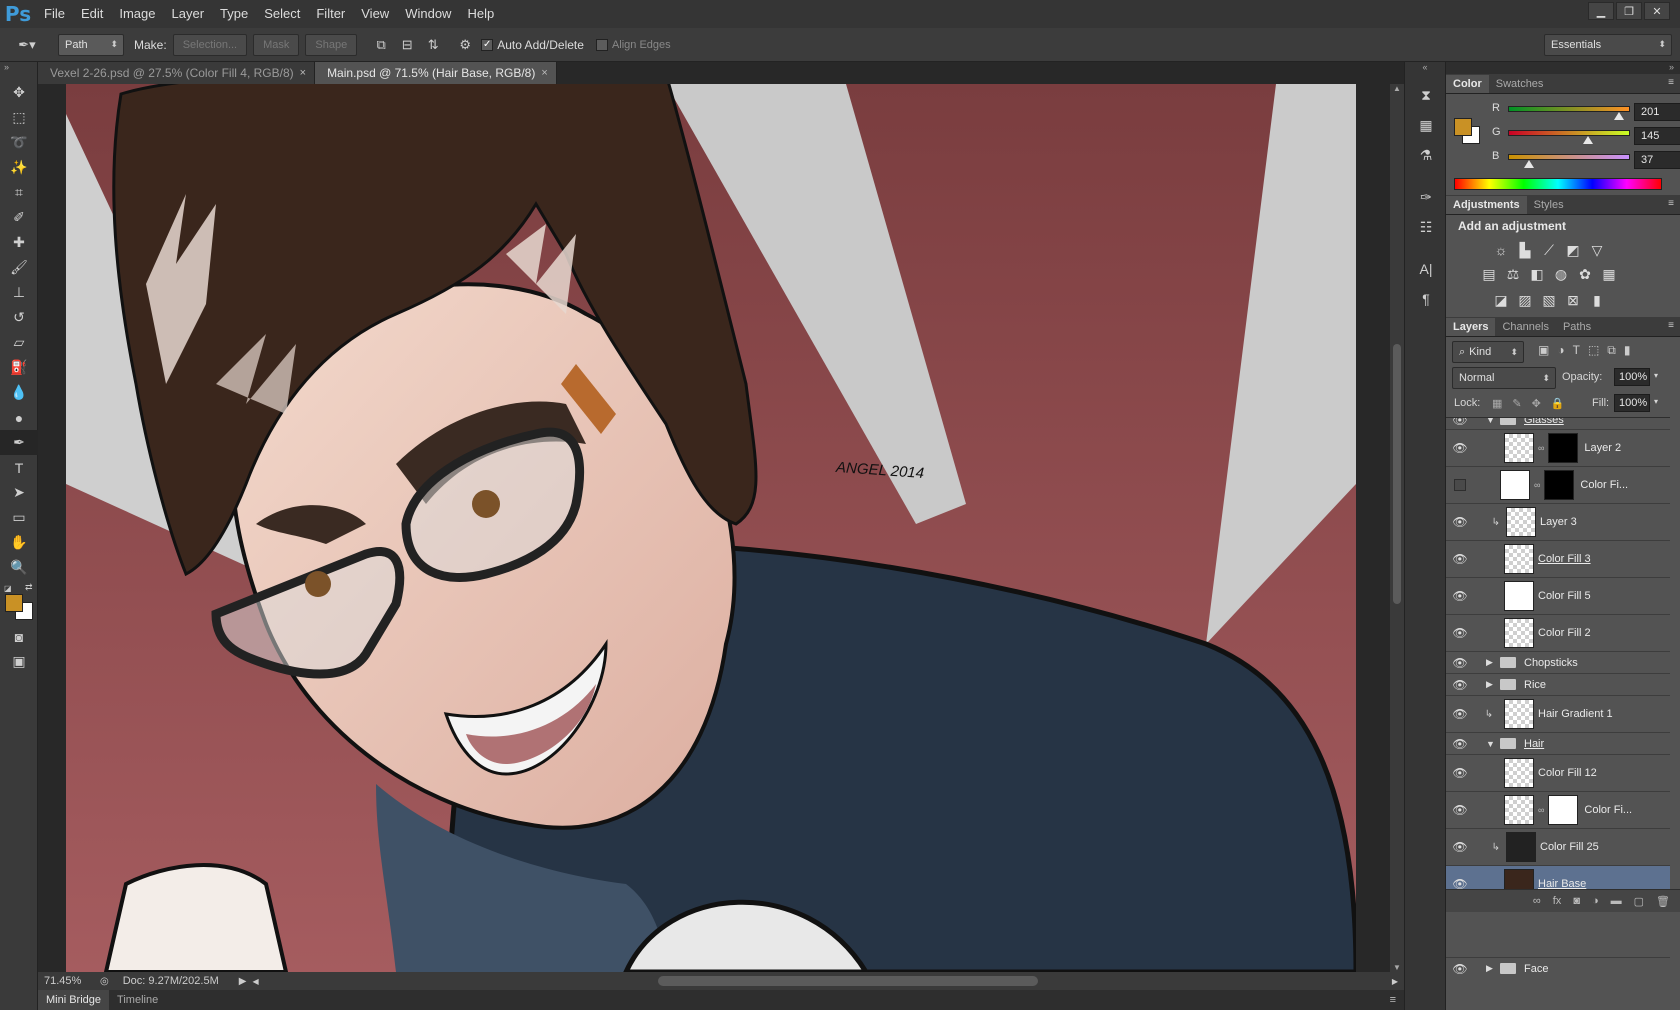 Image resolution: width=1680 pixels, height=1010 pixels. Describe the element at coordinates (243, 981) in the screenshot. I see `status-menu-arrow-icon: ▶` at that location.